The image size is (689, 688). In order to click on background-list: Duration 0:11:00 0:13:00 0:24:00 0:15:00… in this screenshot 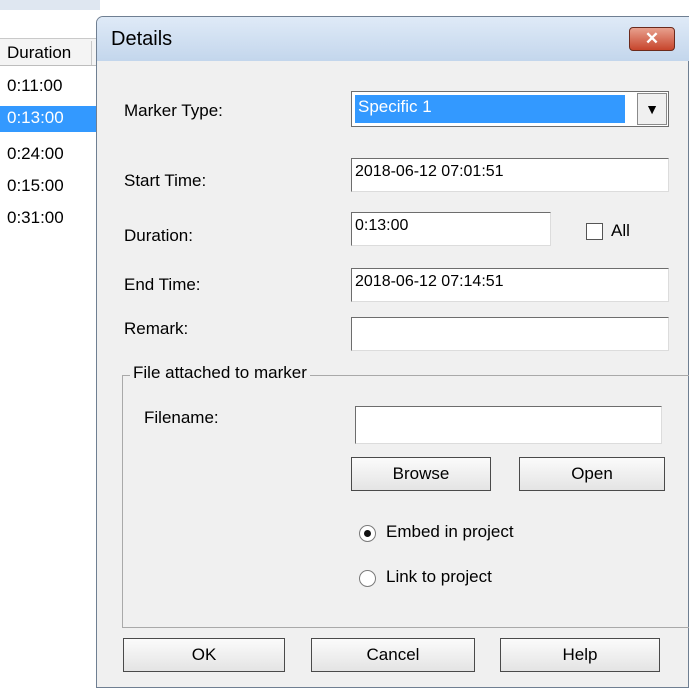, I will do `click(50, 344)`.